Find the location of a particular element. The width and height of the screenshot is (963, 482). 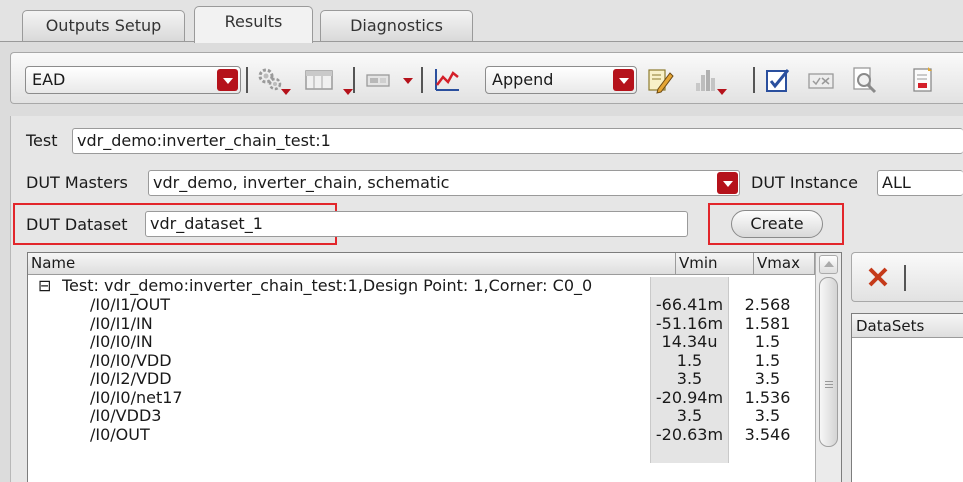

table-row-partial is located at coordinates (421, 453).